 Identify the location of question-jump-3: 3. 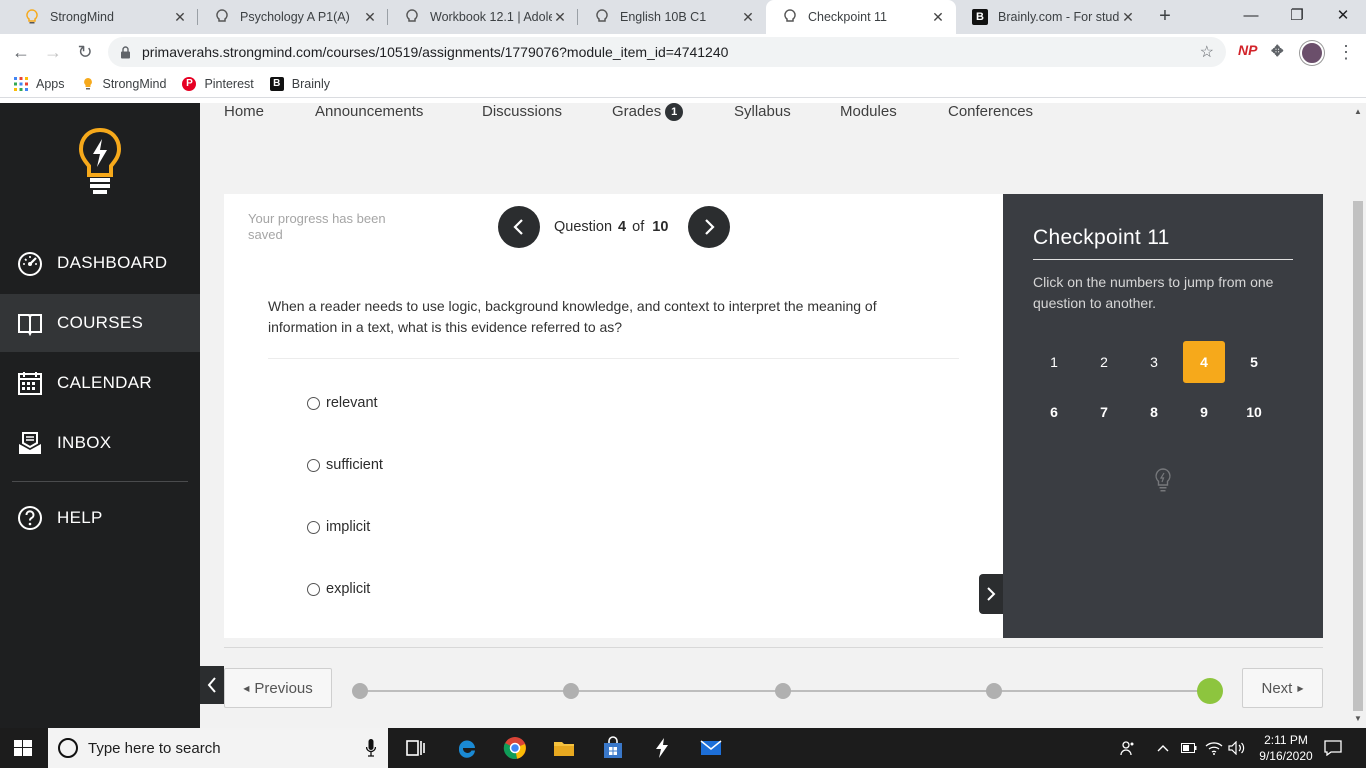
(1154, 362).